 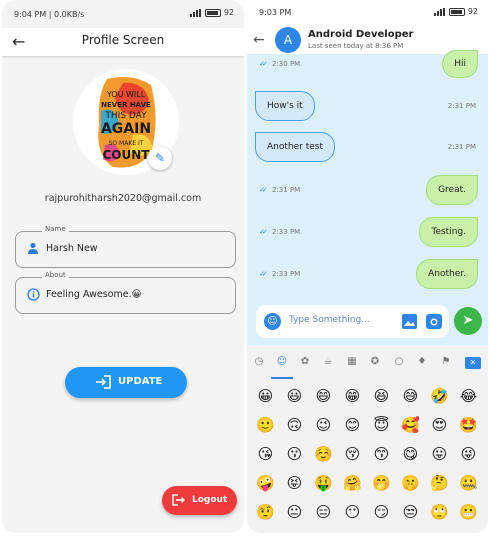 What do you see at coordinates (367, 232) in the screenshot?
I see `message-row: ✓✓ 2:33 PM Testing.` at bounding box center [367, 232].